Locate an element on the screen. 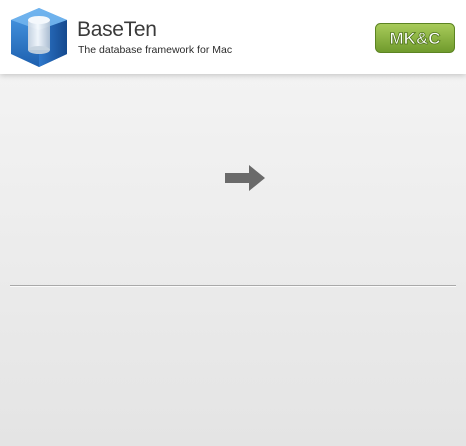 This screenshot has height=446, width=466. divider is located at coordinates (233, 285).